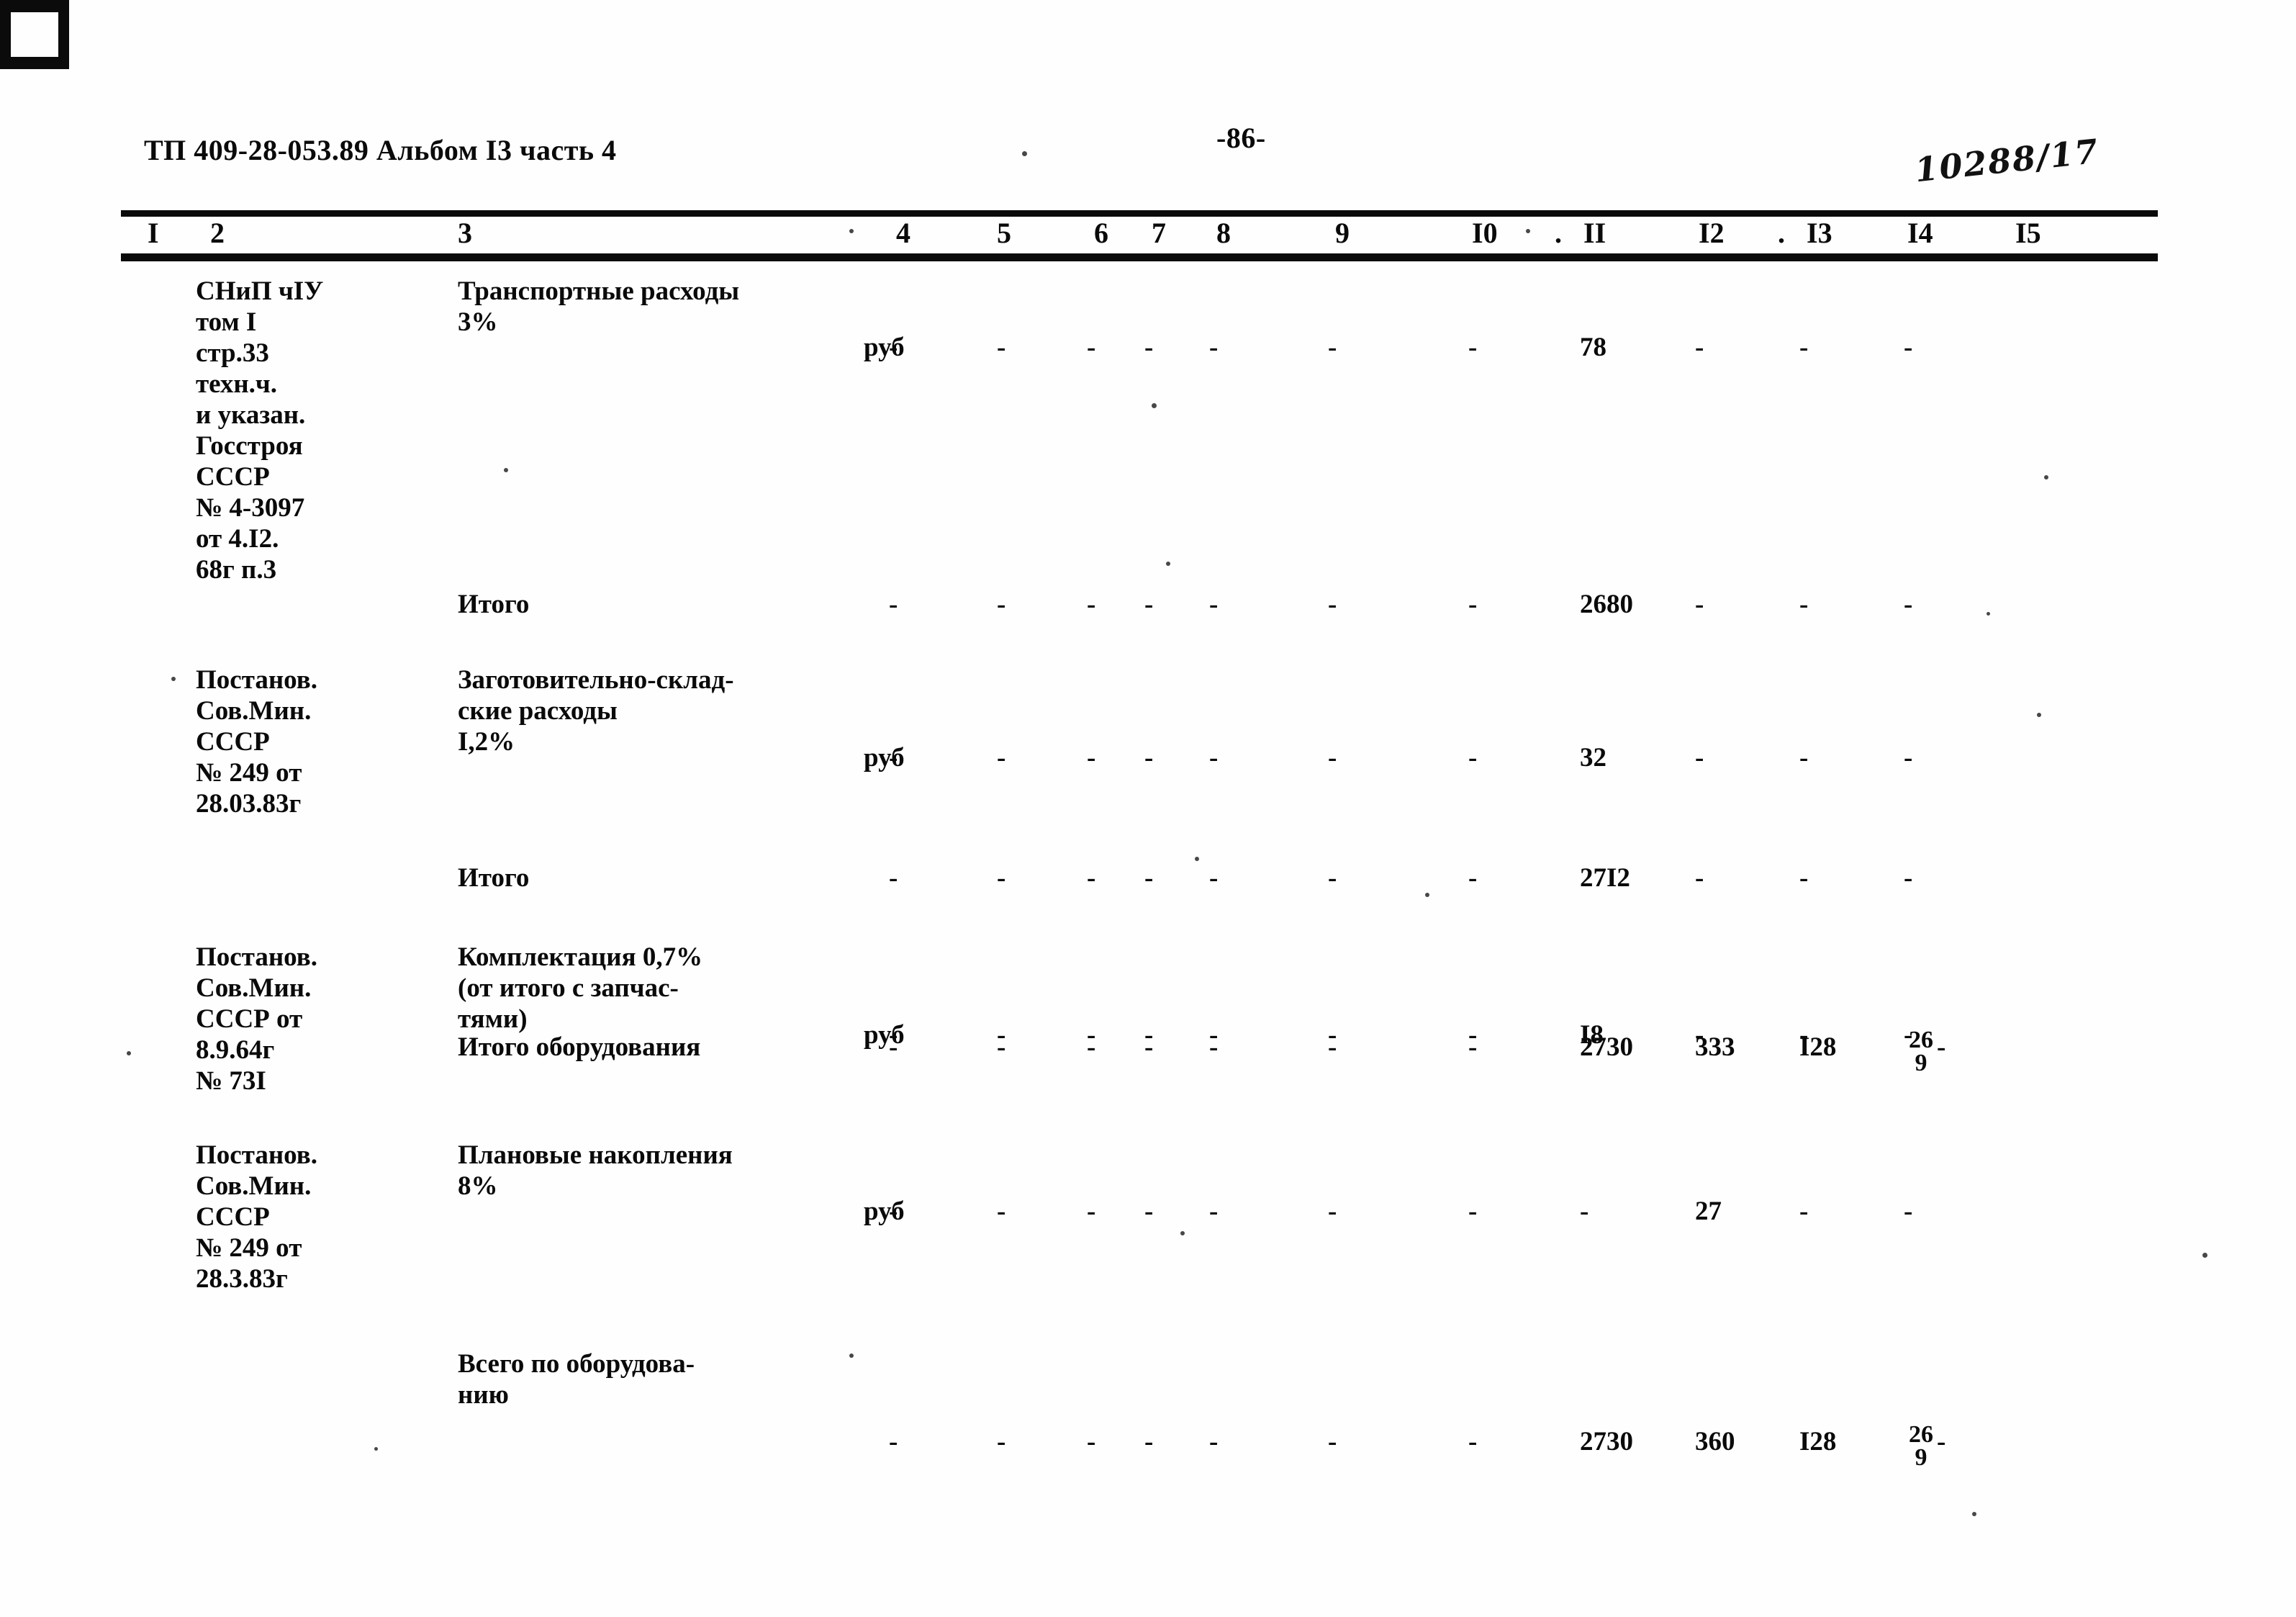 Image resolution: width=2296 pixels, height=1617 pixels. What do you see at coordinates (1594, 233) in the screenshot?
I see `column-header-II: II` at bounding box center [1594, 233].